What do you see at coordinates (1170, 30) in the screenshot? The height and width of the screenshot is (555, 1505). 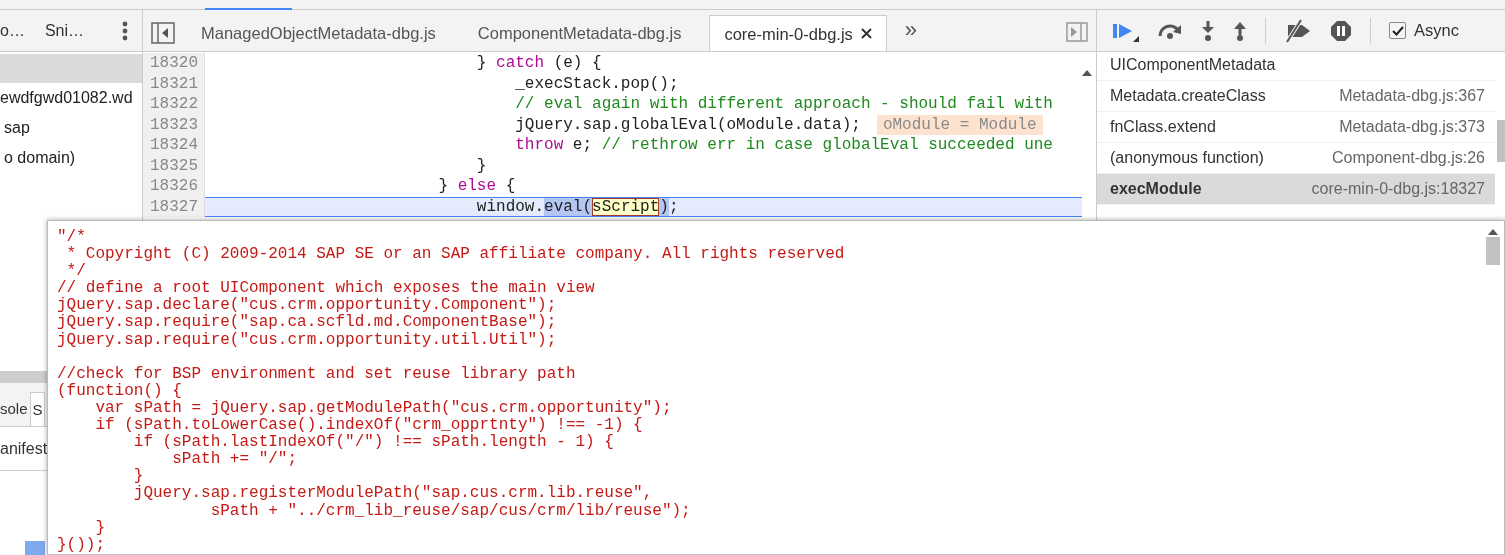 I see `step-over-icon` at bounding box center [1170, 30].